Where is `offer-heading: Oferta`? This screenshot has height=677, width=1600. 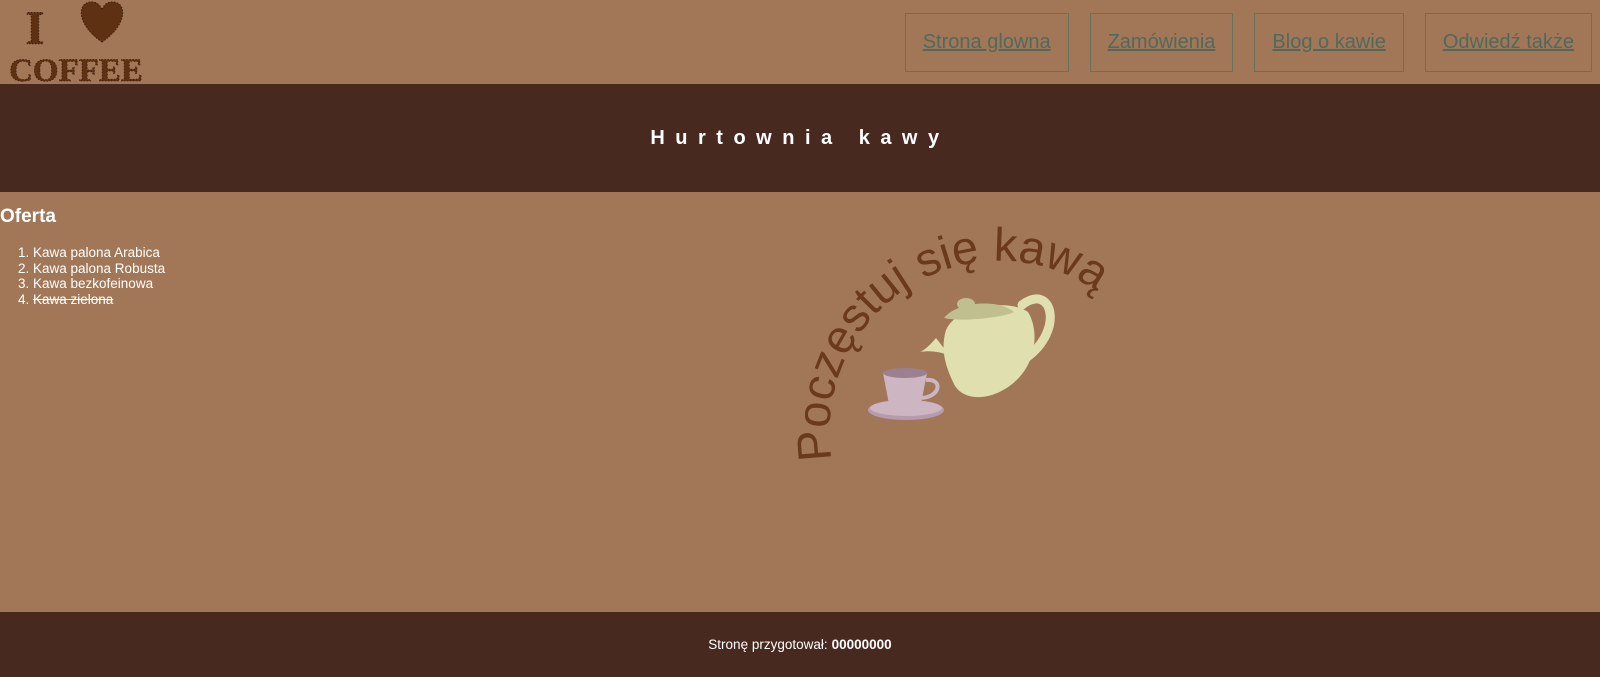 offer-heading: Oferta is located at coordinates (28, 216).